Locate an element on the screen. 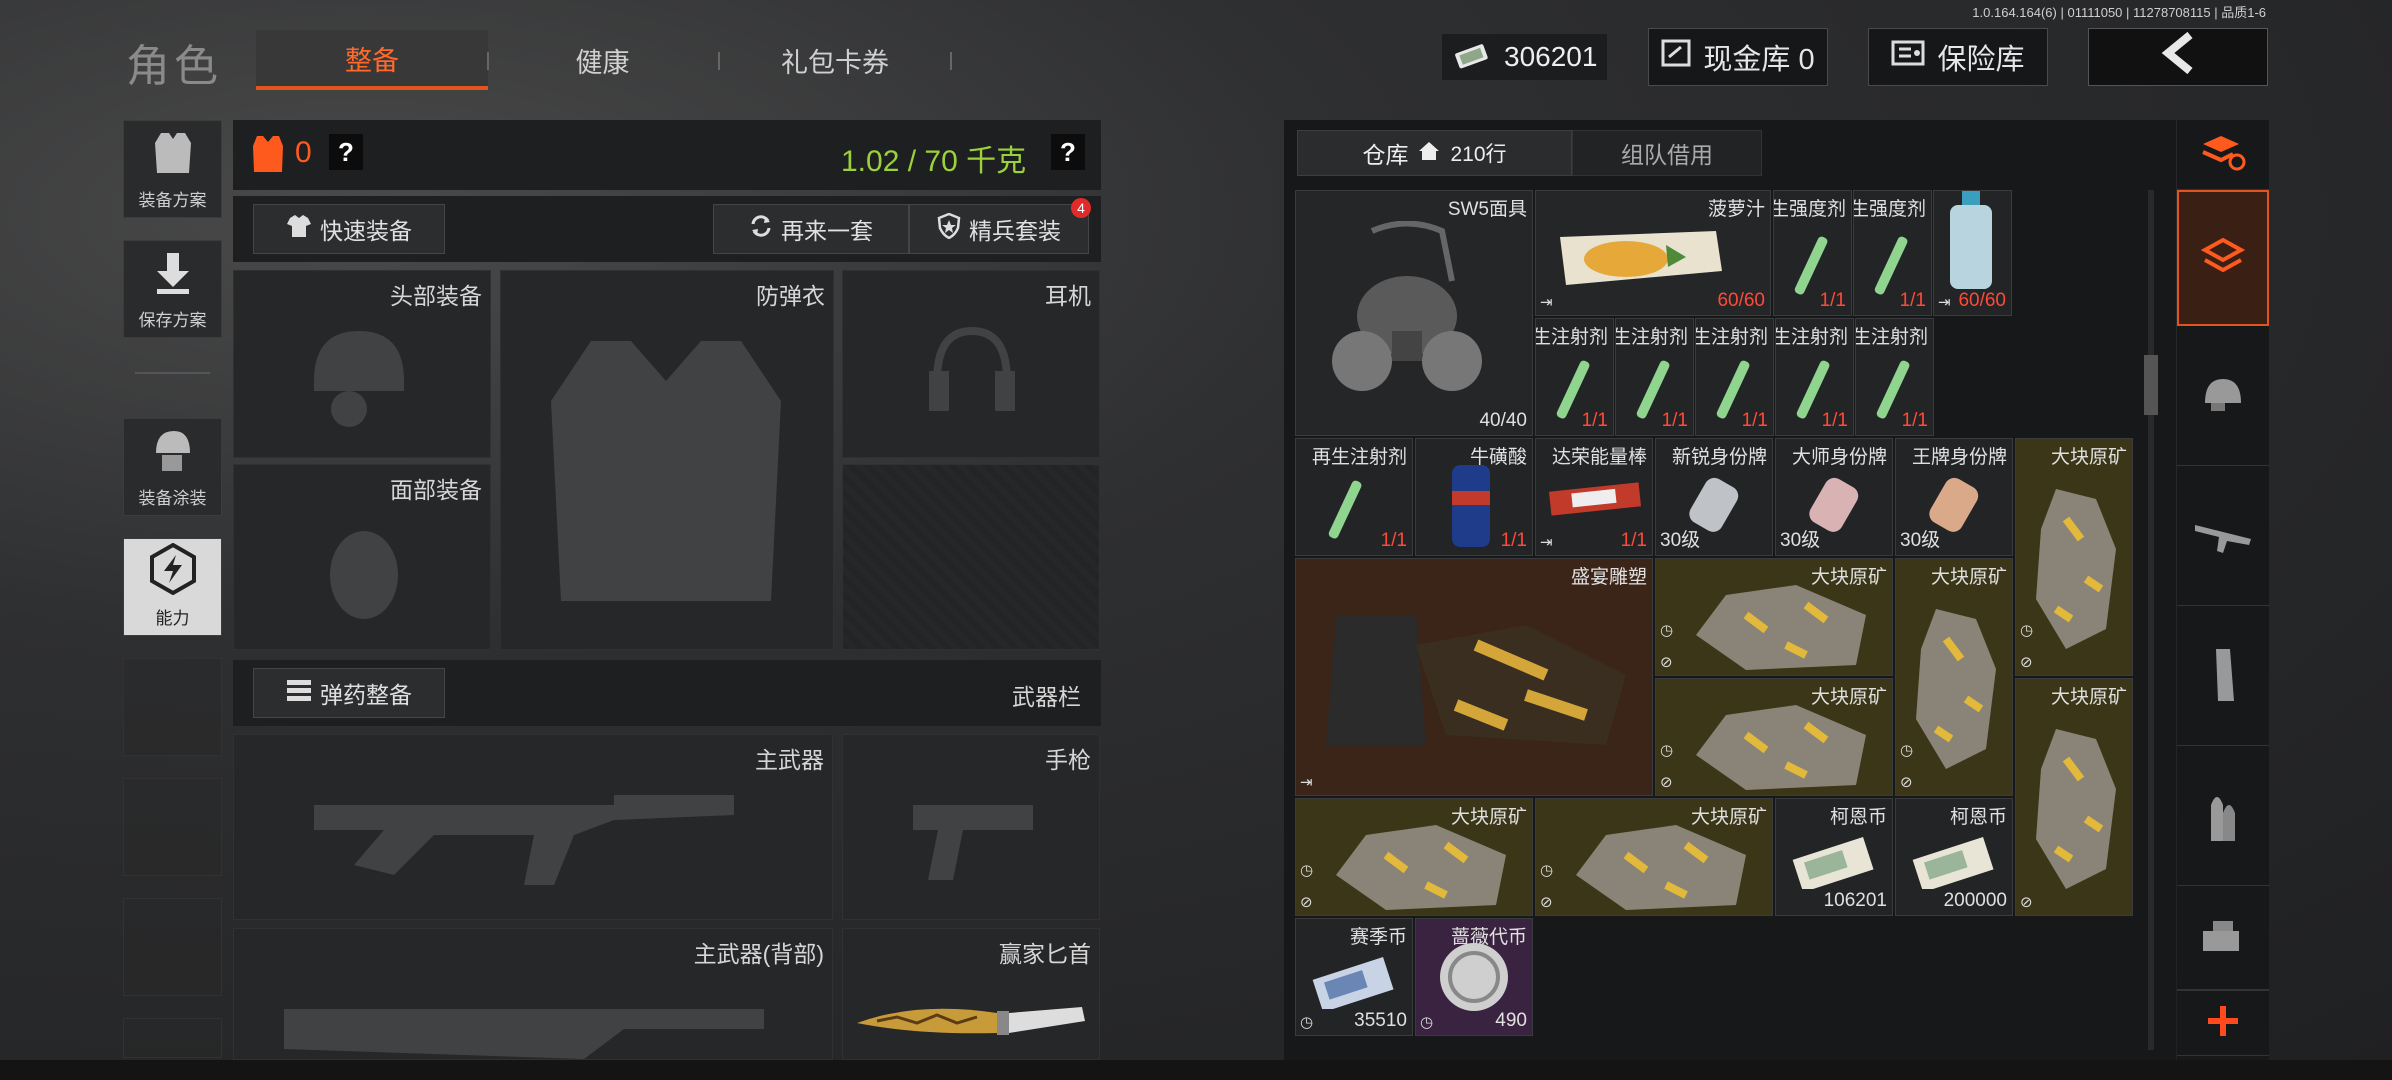 This screenshot has width=2392, height=1080. cash-vault-button: 现金库 0 is located at coordinates (1738, 57).